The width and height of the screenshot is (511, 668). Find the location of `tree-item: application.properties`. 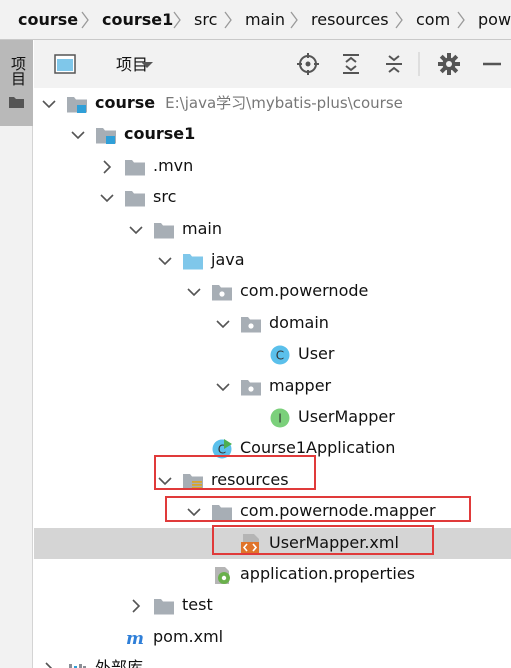

tree-item: application.properties is located at coordinates (272, 574).